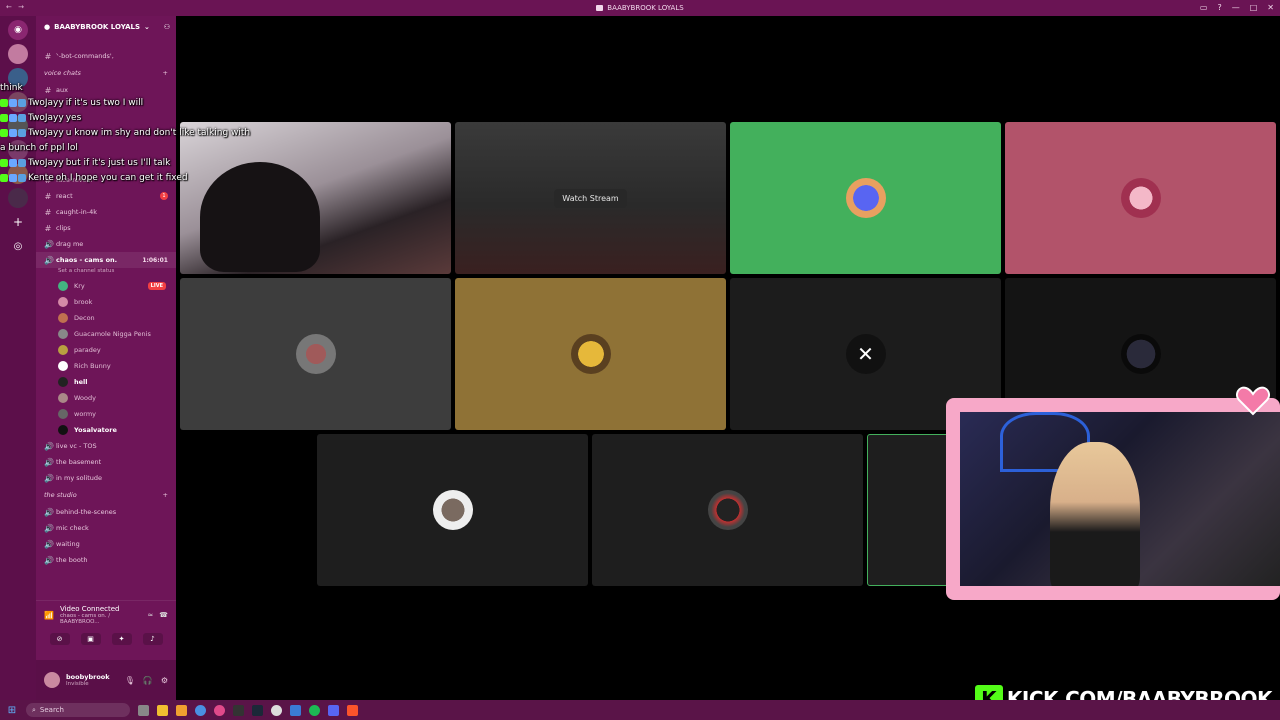  What do you see at coordinates (1254, 7) in the screenshot?
I see `maximize-icon: □` at bounding box center [1254, 7].